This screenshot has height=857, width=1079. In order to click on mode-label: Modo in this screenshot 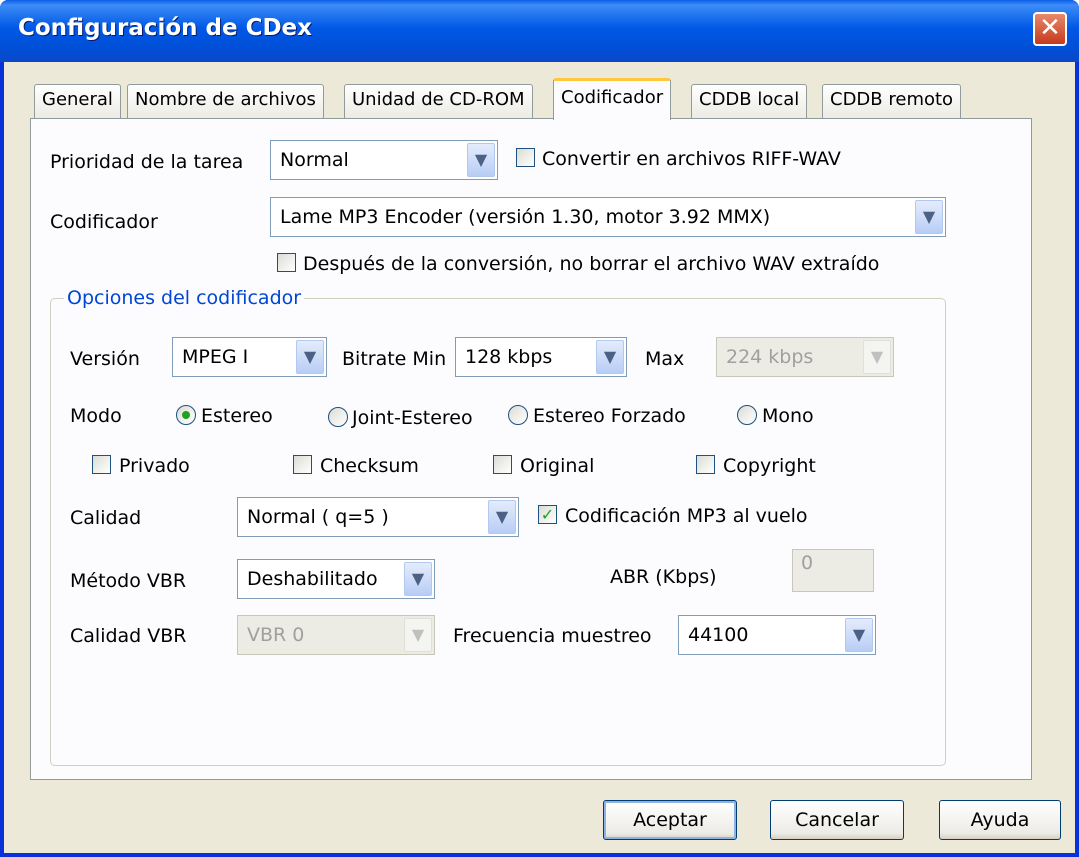, I will do `click(96, 416)`.